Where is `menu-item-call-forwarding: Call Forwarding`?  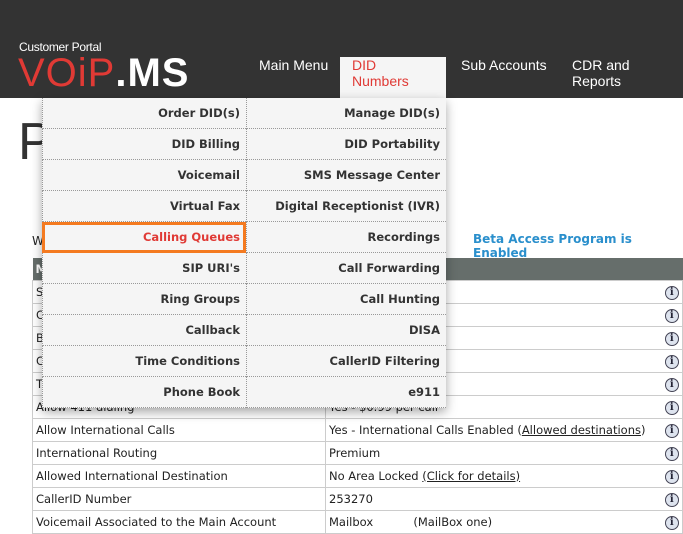 menu-item-call-forwarding: Call Forwarding is located at coordinates (346, 268).